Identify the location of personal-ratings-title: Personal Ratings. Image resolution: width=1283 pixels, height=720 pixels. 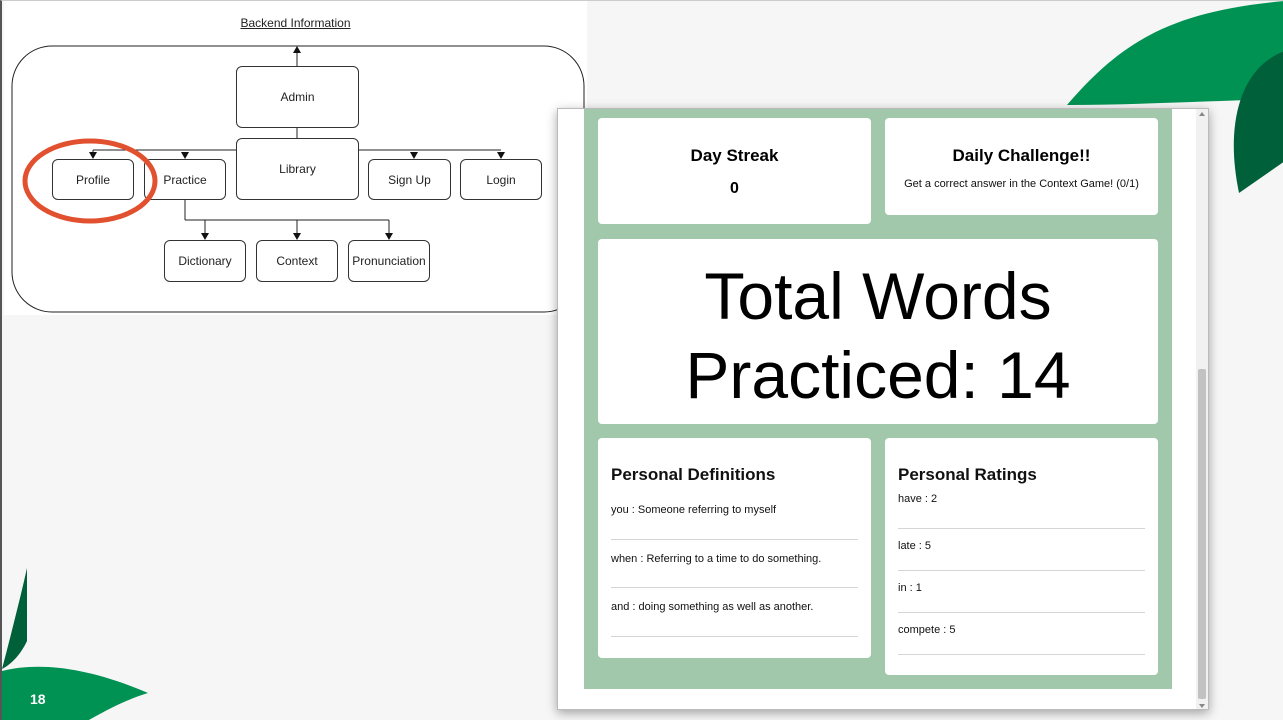
(967, 474).